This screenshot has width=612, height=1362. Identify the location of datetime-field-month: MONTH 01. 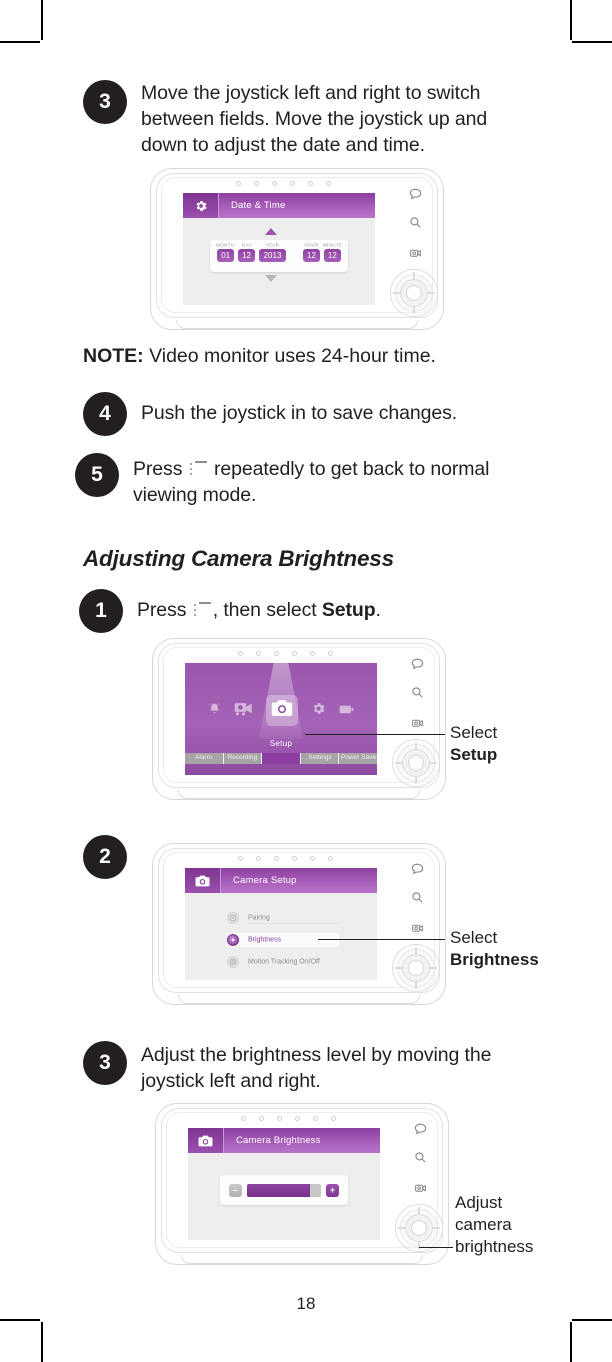
(225, 252).